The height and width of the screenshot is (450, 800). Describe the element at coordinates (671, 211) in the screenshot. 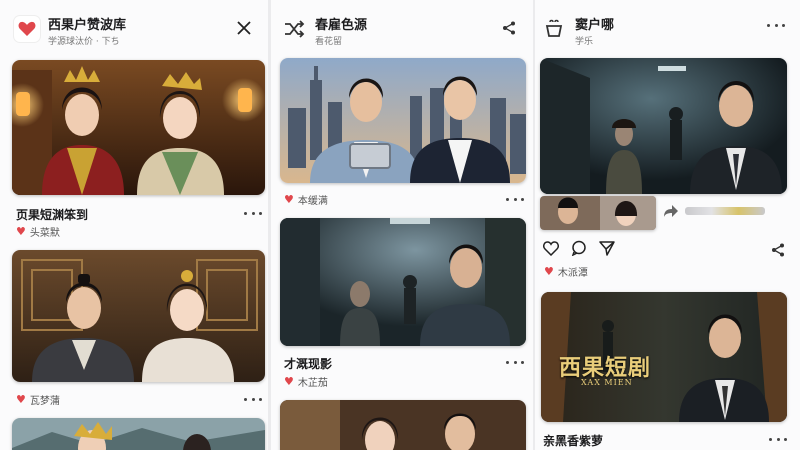

I see `forward-icon` at that location.